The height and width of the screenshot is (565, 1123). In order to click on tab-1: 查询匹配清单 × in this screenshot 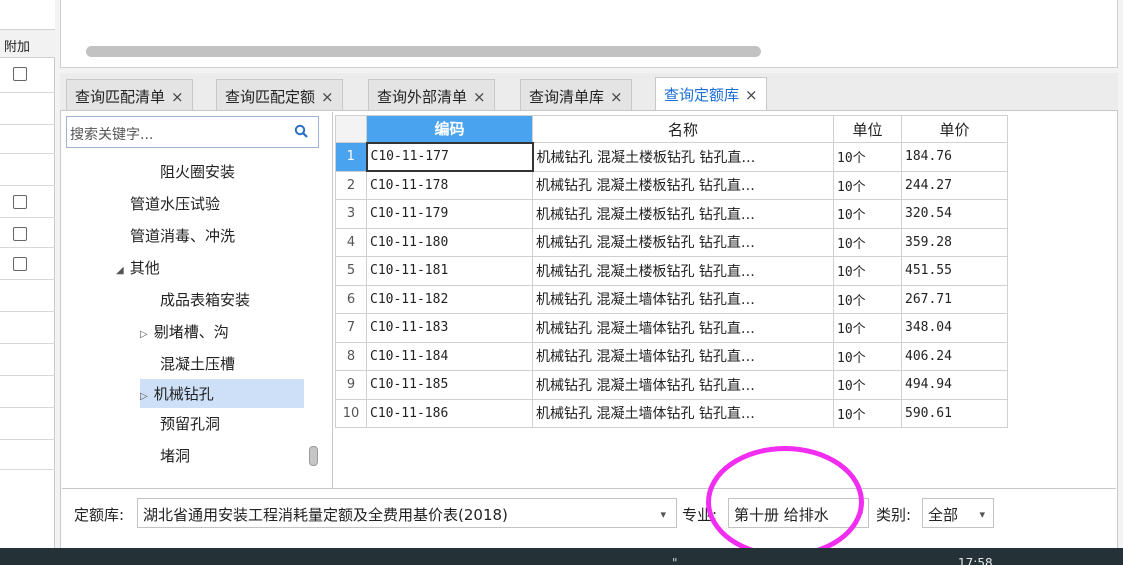, I will do `click(129, 94)`.